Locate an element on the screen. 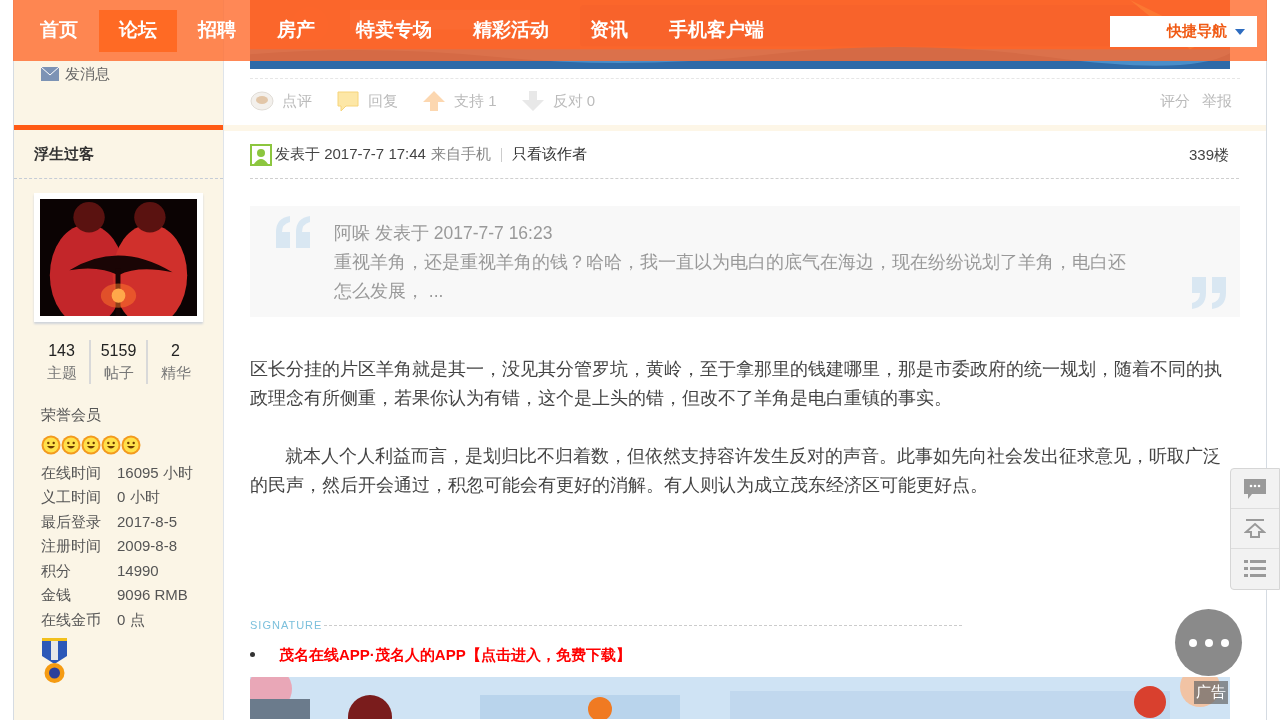  detail-value: 16095 小时 is located at coordinates (155, 472).